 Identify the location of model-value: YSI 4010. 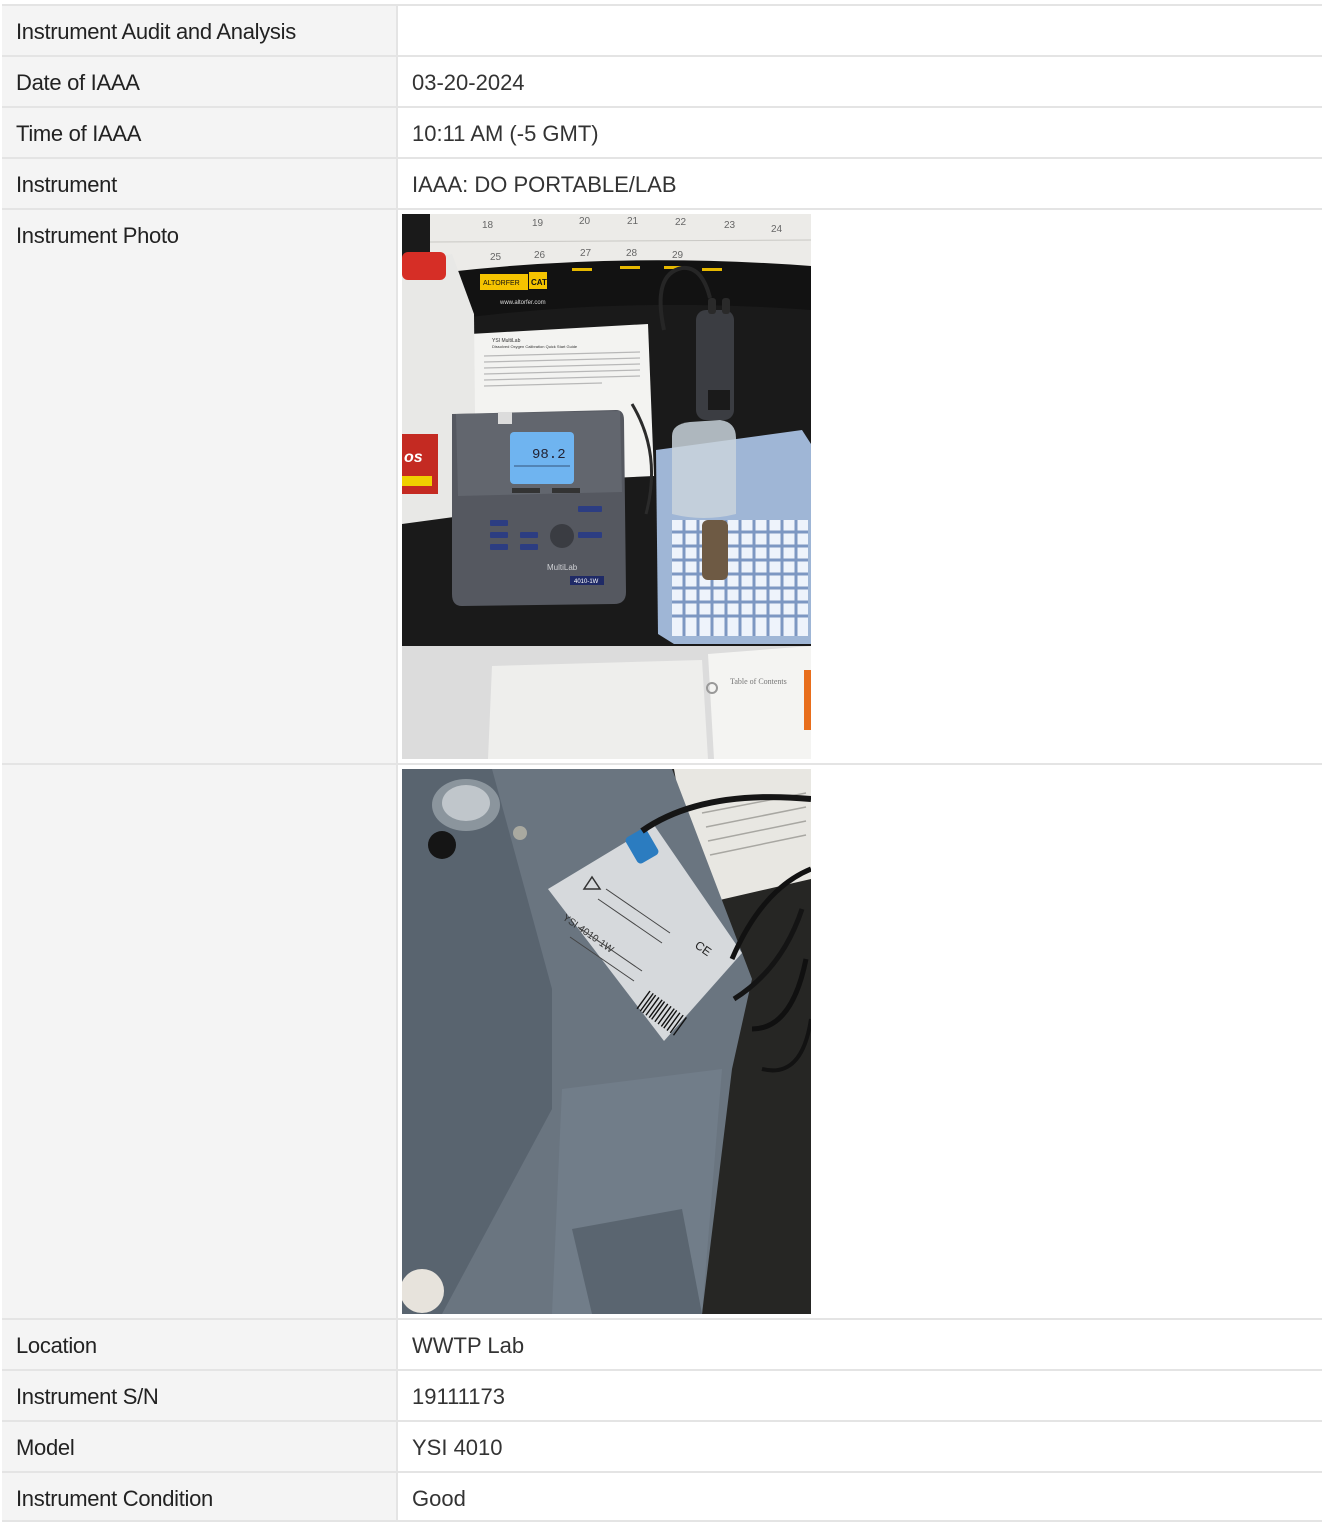
(457, 1447).